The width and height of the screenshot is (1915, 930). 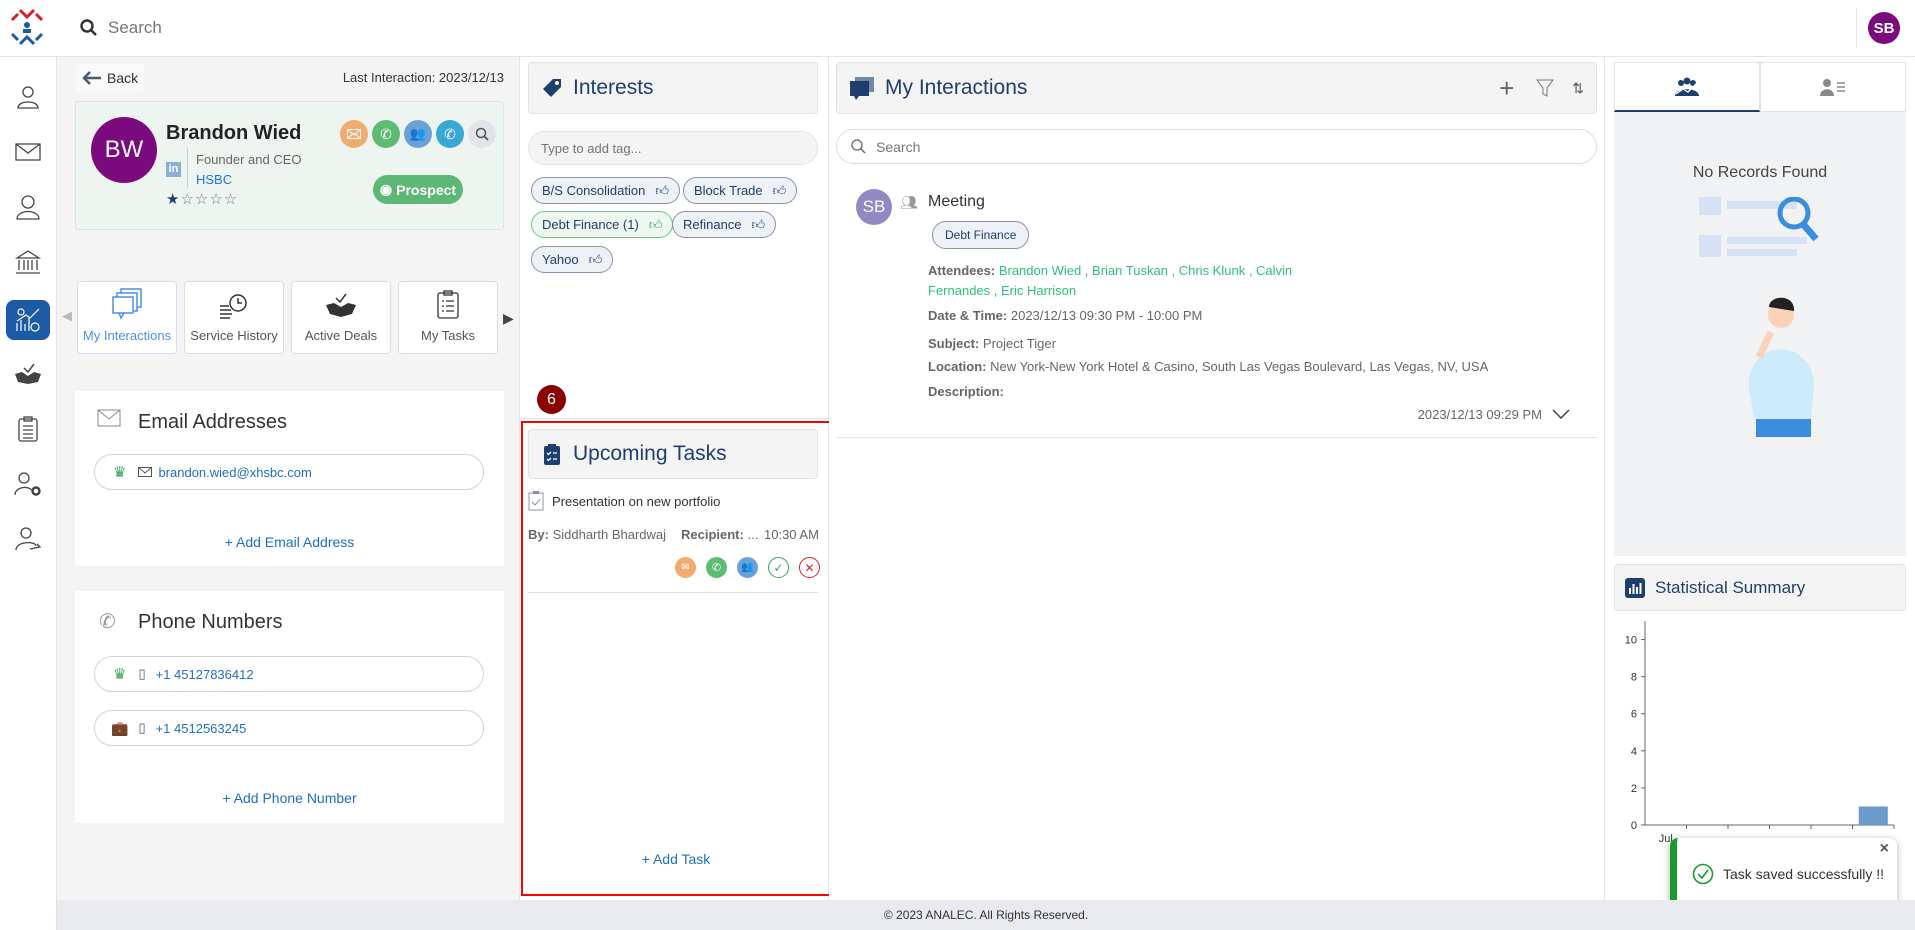 What do you see at coordinates (289, 798) in the screenshot?
I see `add-phone-button: + Add Phone Number` at bounding box center [289, 798].